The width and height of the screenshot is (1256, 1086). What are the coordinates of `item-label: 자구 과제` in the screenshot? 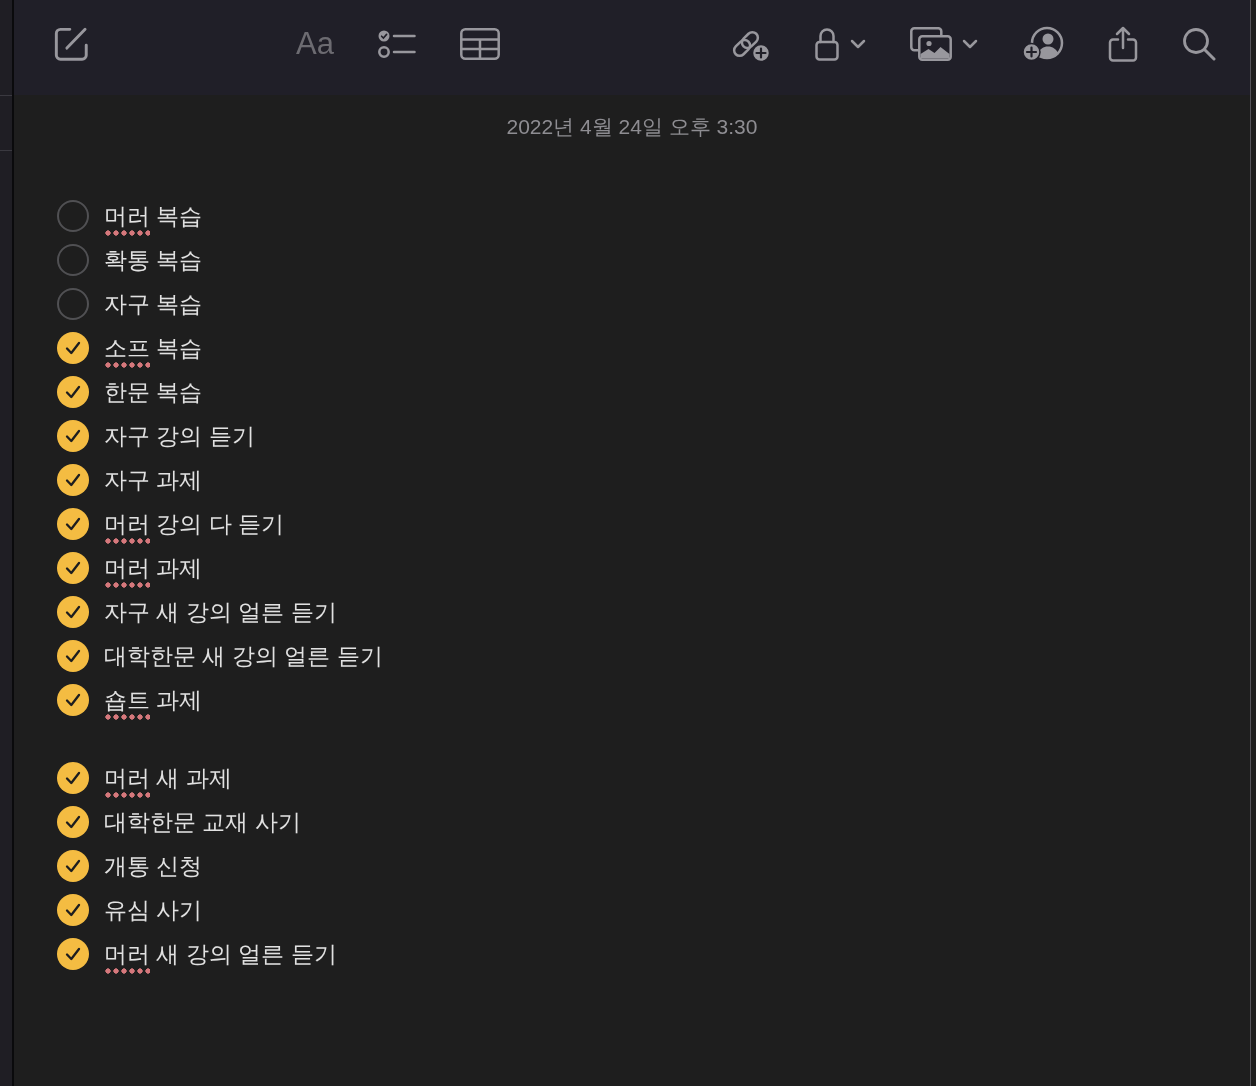 It's located at (153, 480).